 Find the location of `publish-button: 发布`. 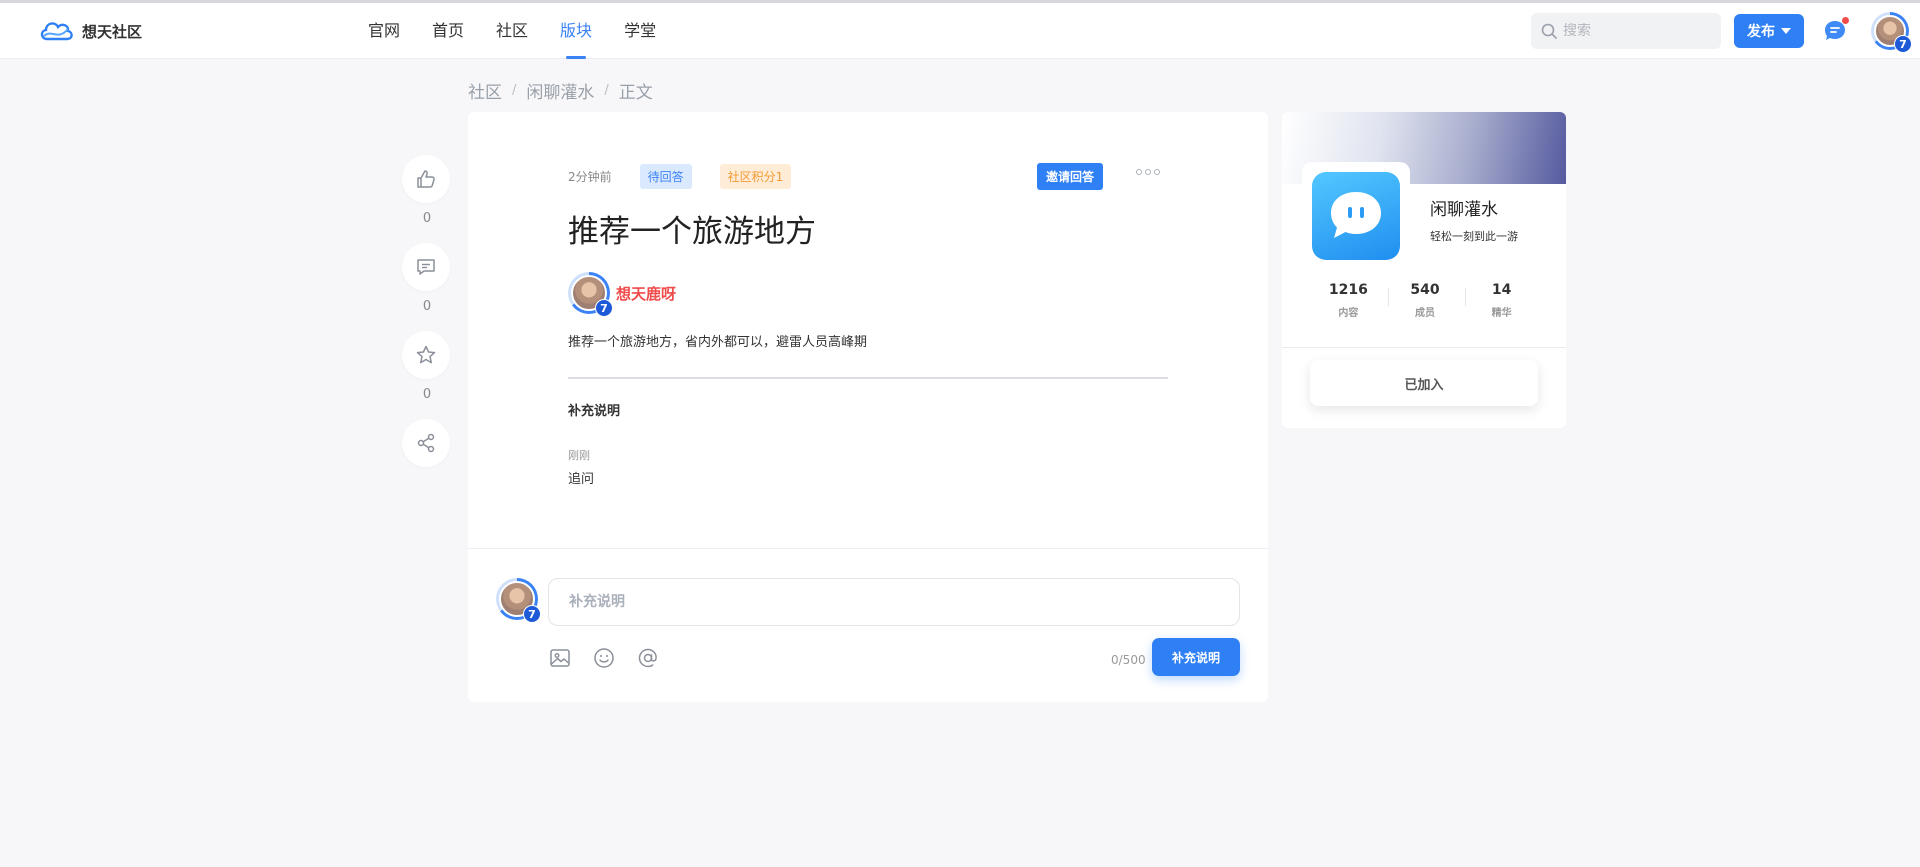

publish-button: 发布 is located at coordinates (1769, 31).